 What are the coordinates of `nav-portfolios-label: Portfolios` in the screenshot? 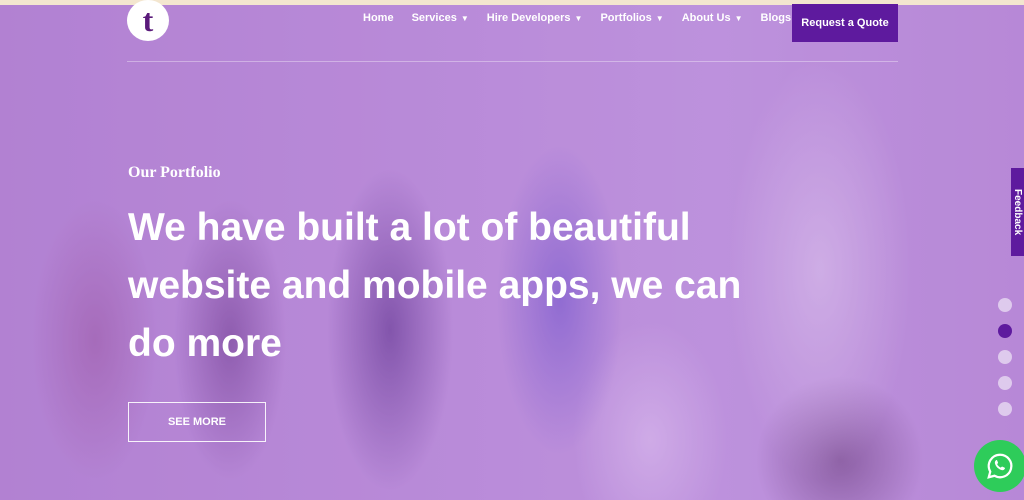 It's located at (626, 18).